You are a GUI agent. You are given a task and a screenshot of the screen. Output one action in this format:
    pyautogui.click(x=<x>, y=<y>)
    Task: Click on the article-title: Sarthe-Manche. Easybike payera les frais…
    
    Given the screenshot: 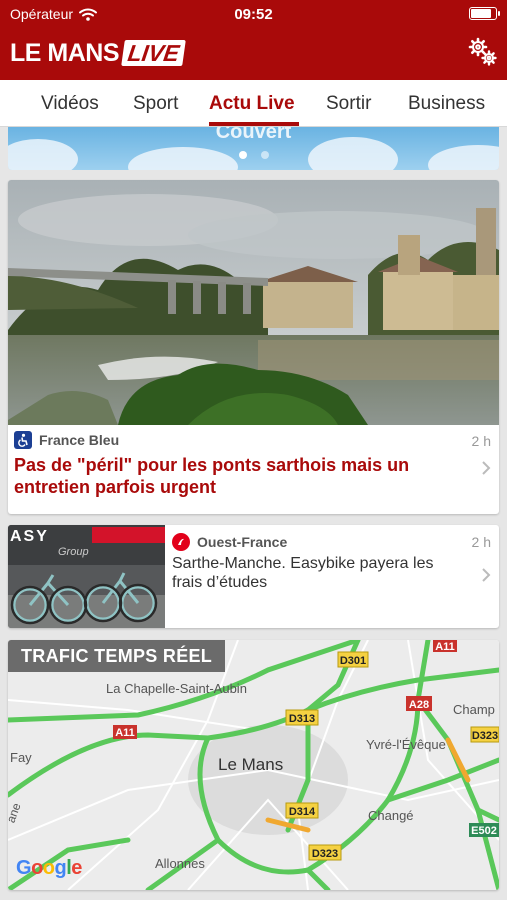 What is the action you would take?
    pyautogui.click(x=320, y=573)
    